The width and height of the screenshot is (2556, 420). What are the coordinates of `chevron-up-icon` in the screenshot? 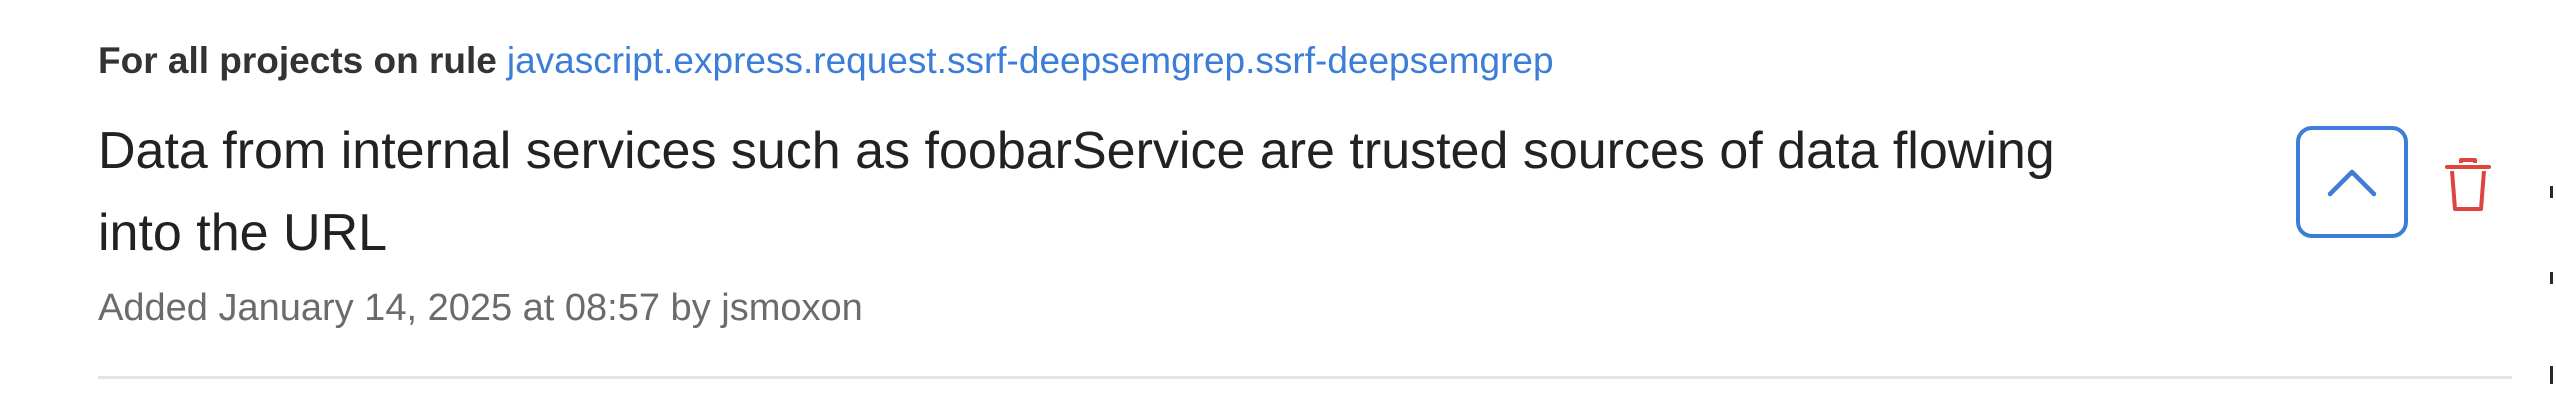 It's located at (2352, 183).